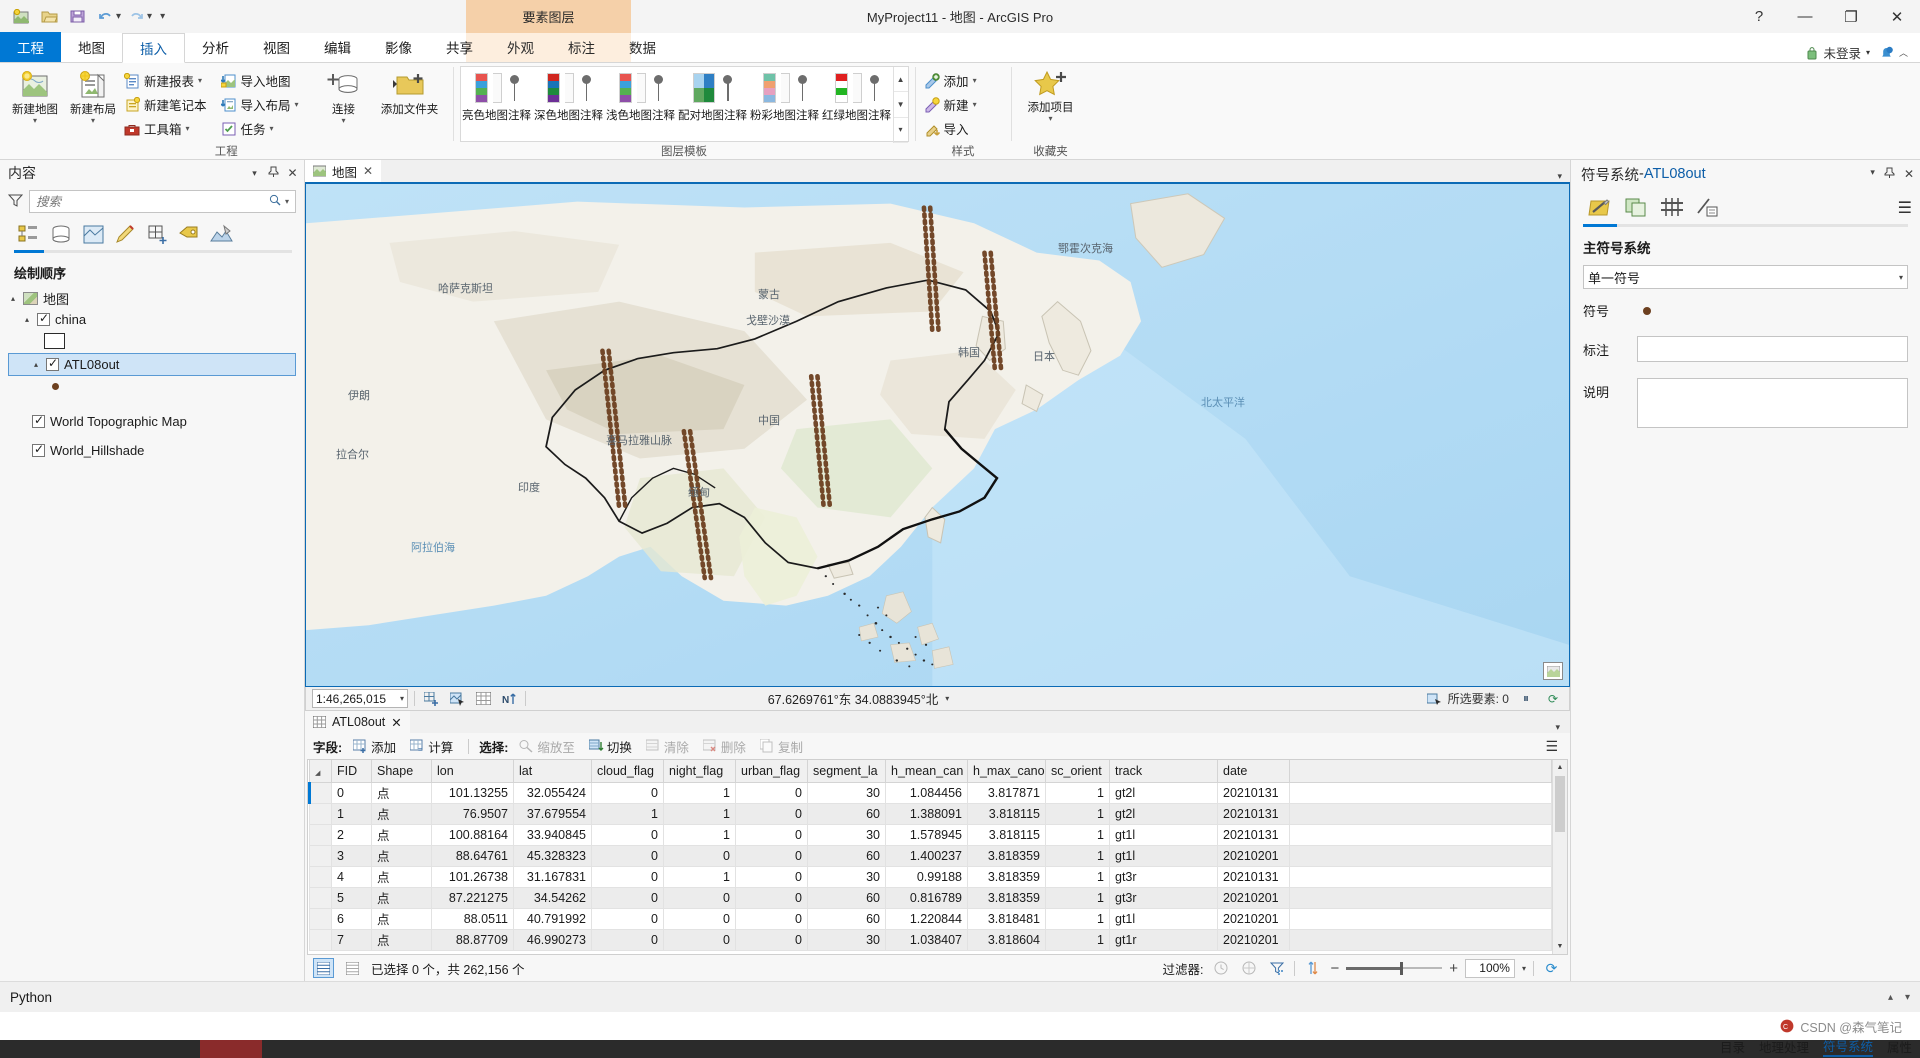 The height and width of the screenshot is (1058, 1920). Describe the element at coordinates (410, 92) in the screenshot. I see `add-folder-button: 添加文件夹` at that location.